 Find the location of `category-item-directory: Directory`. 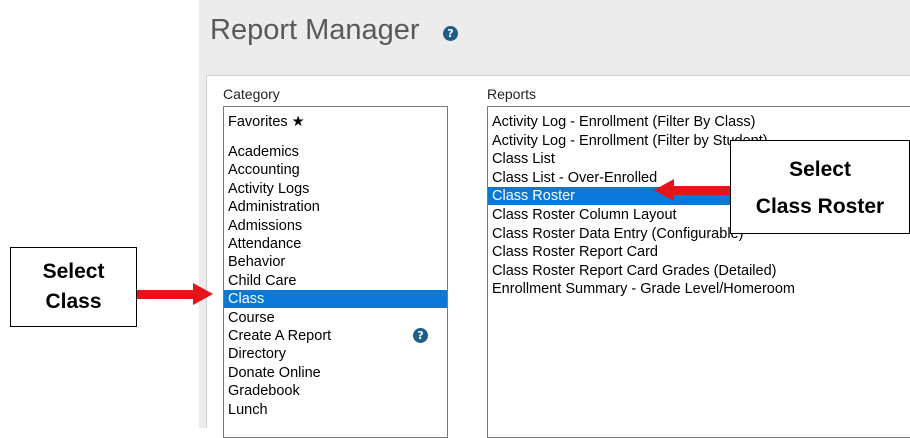

category-item-directory: Directory is located at coordinates (335, 354).